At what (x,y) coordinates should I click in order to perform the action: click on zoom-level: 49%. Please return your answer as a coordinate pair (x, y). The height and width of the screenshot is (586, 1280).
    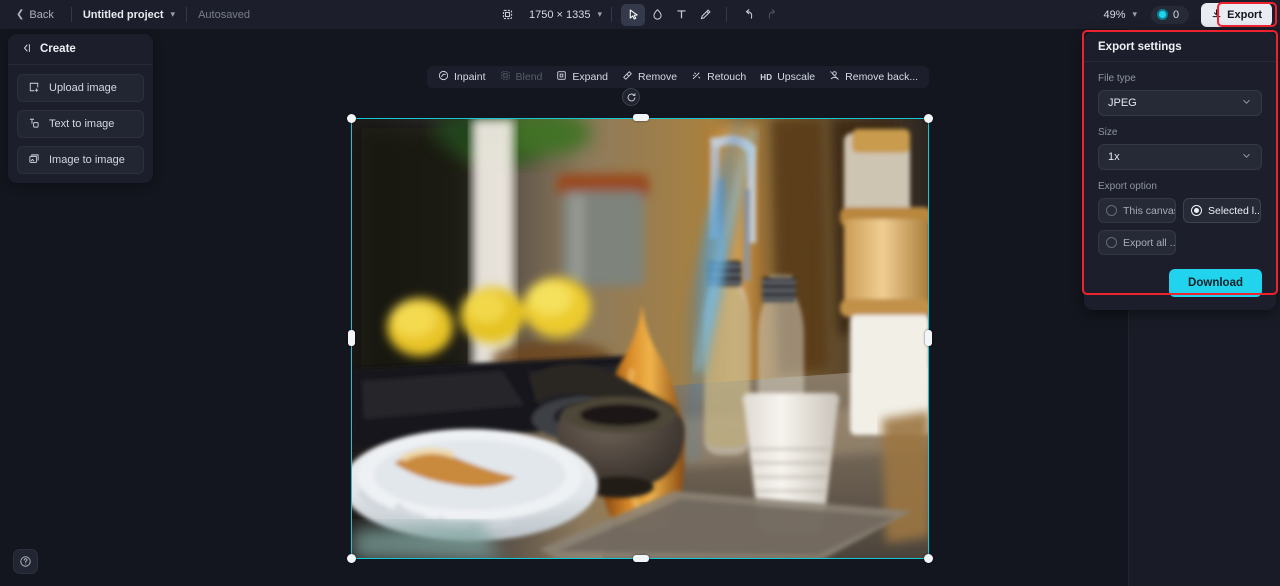
    Looking at the image, I should click on (1114, 15).